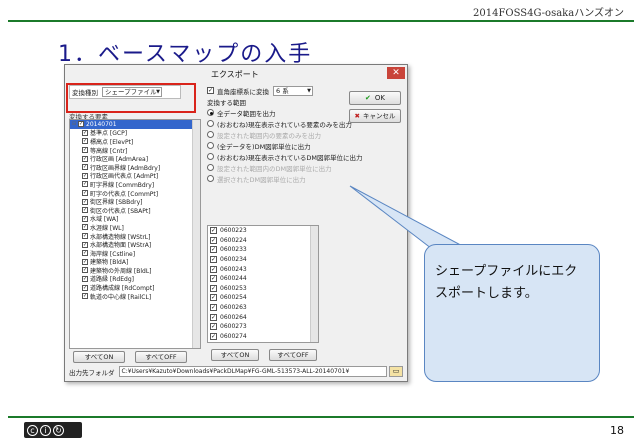  What do you see at coordinates (135, 124) in the screenshot?
I see `layer-item: ⊟ ✓ 20140701` at bounding box center [135, 124].